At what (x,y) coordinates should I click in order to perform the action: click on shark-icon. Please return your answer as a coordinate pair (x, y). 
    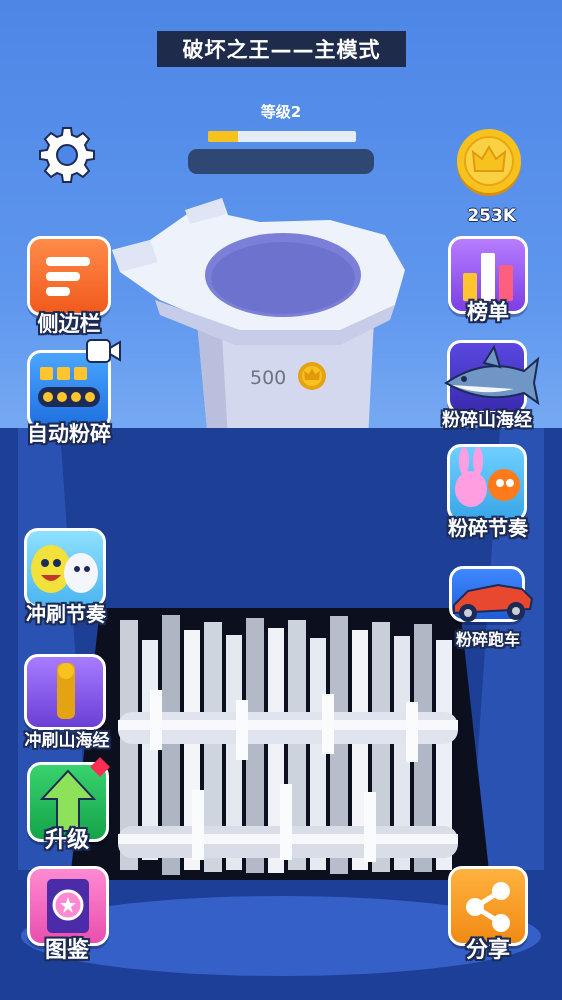
    Looking at the image, I should click on (492, 375).